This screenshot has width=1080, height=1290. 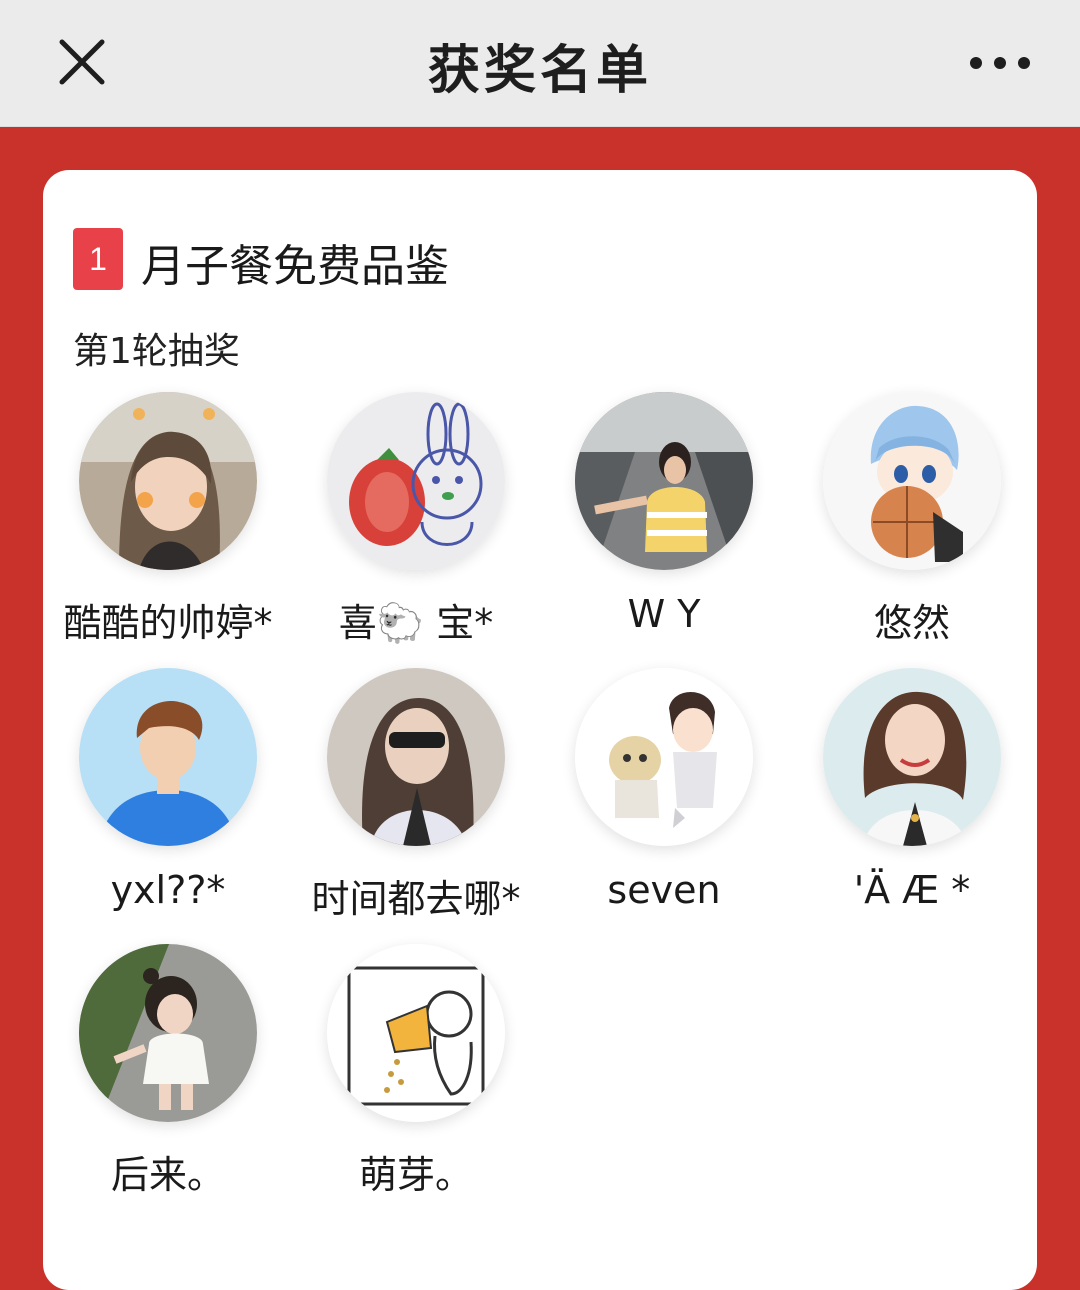 I want to click on winner-name: 萌芽。, so click(x=415, y=1175).